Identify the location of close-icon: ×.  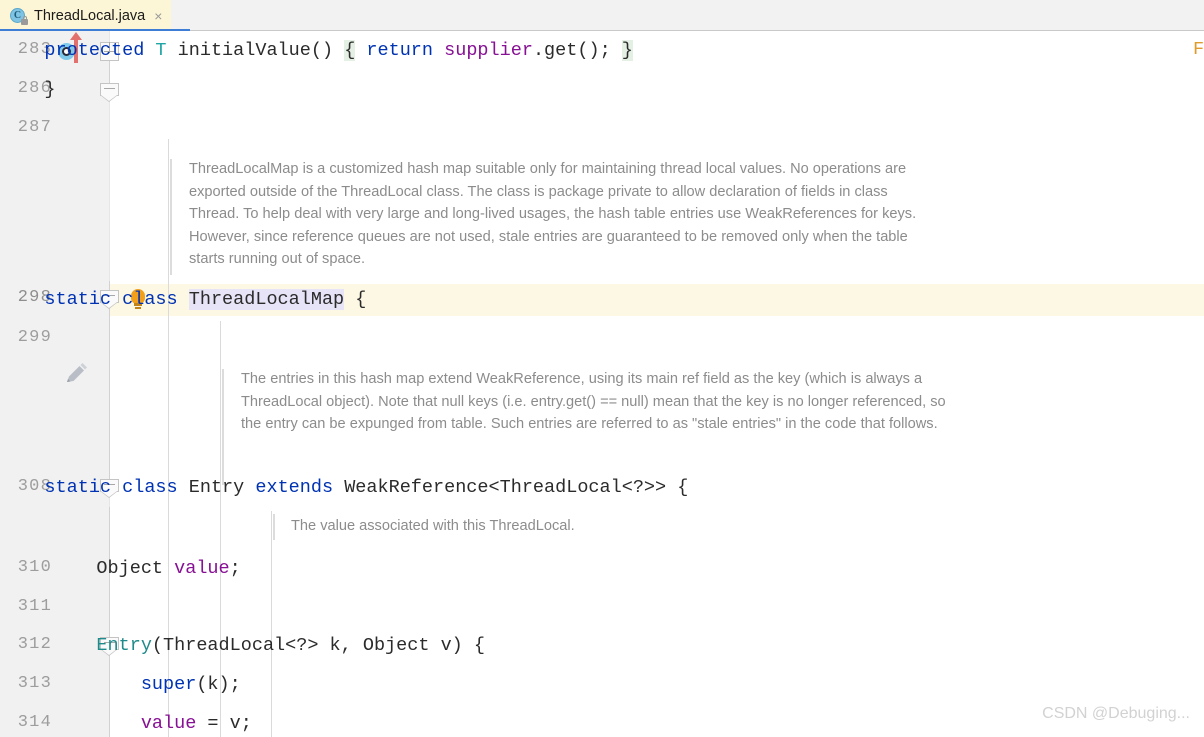
(158, 16).